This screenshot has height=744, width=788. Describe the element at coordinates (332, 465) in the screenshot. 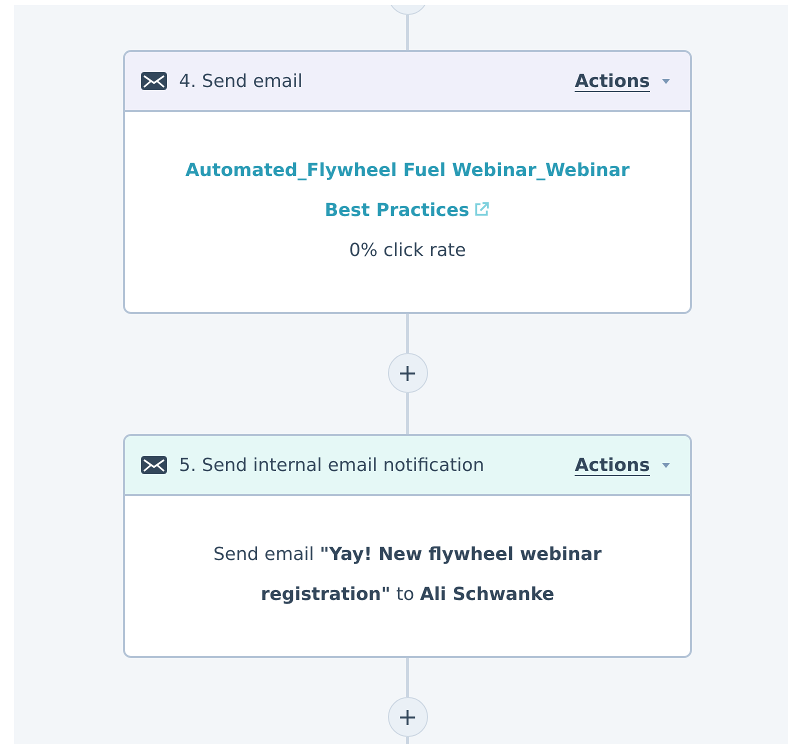

I see `step-title: 5. Send internal email notification` at that location.